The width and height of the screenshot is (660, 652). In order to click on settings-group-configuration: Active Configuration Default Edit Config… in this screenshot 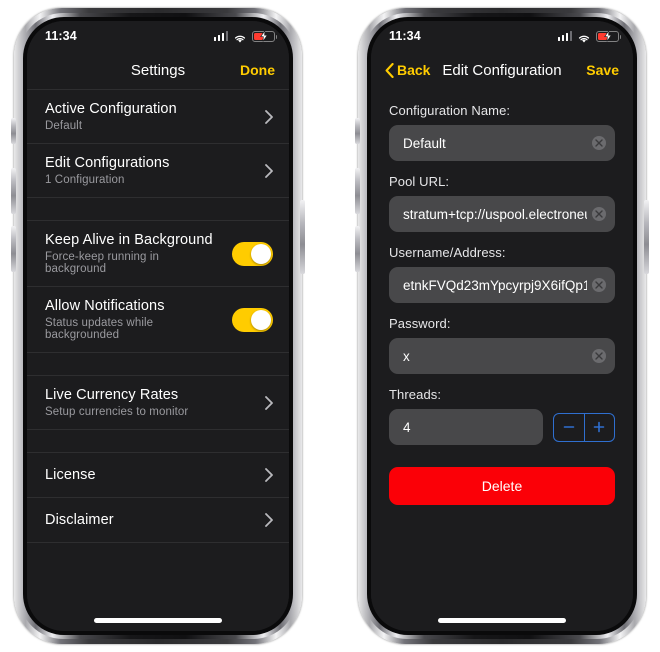, I will do `click(158, 144)`.